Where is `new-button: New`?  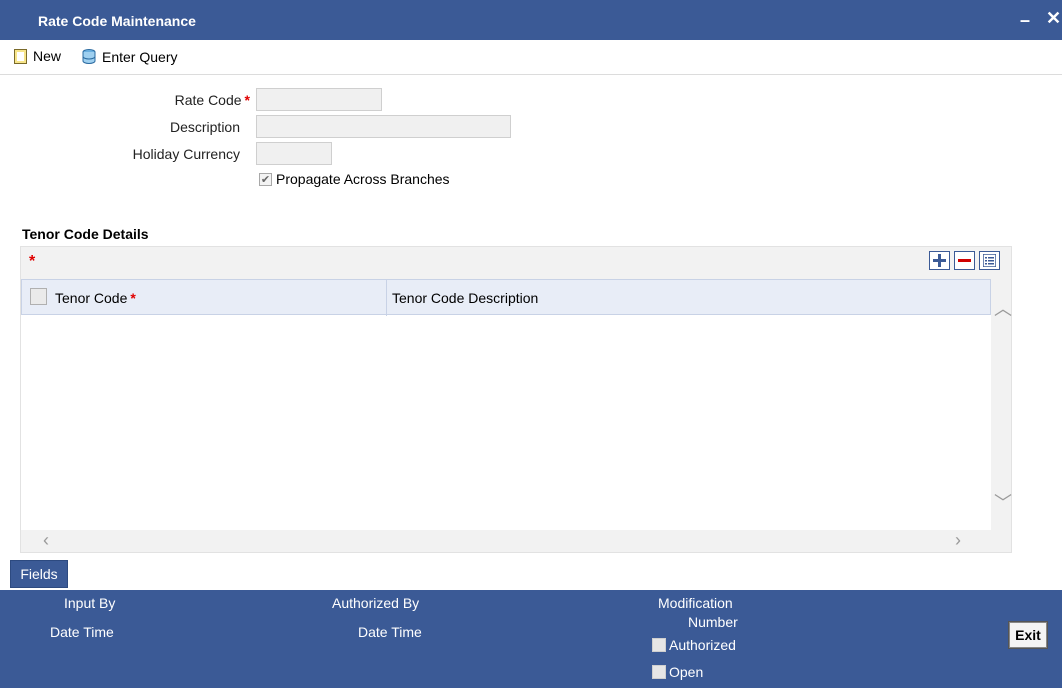 new-button: New is located at coordinates (37, 56).